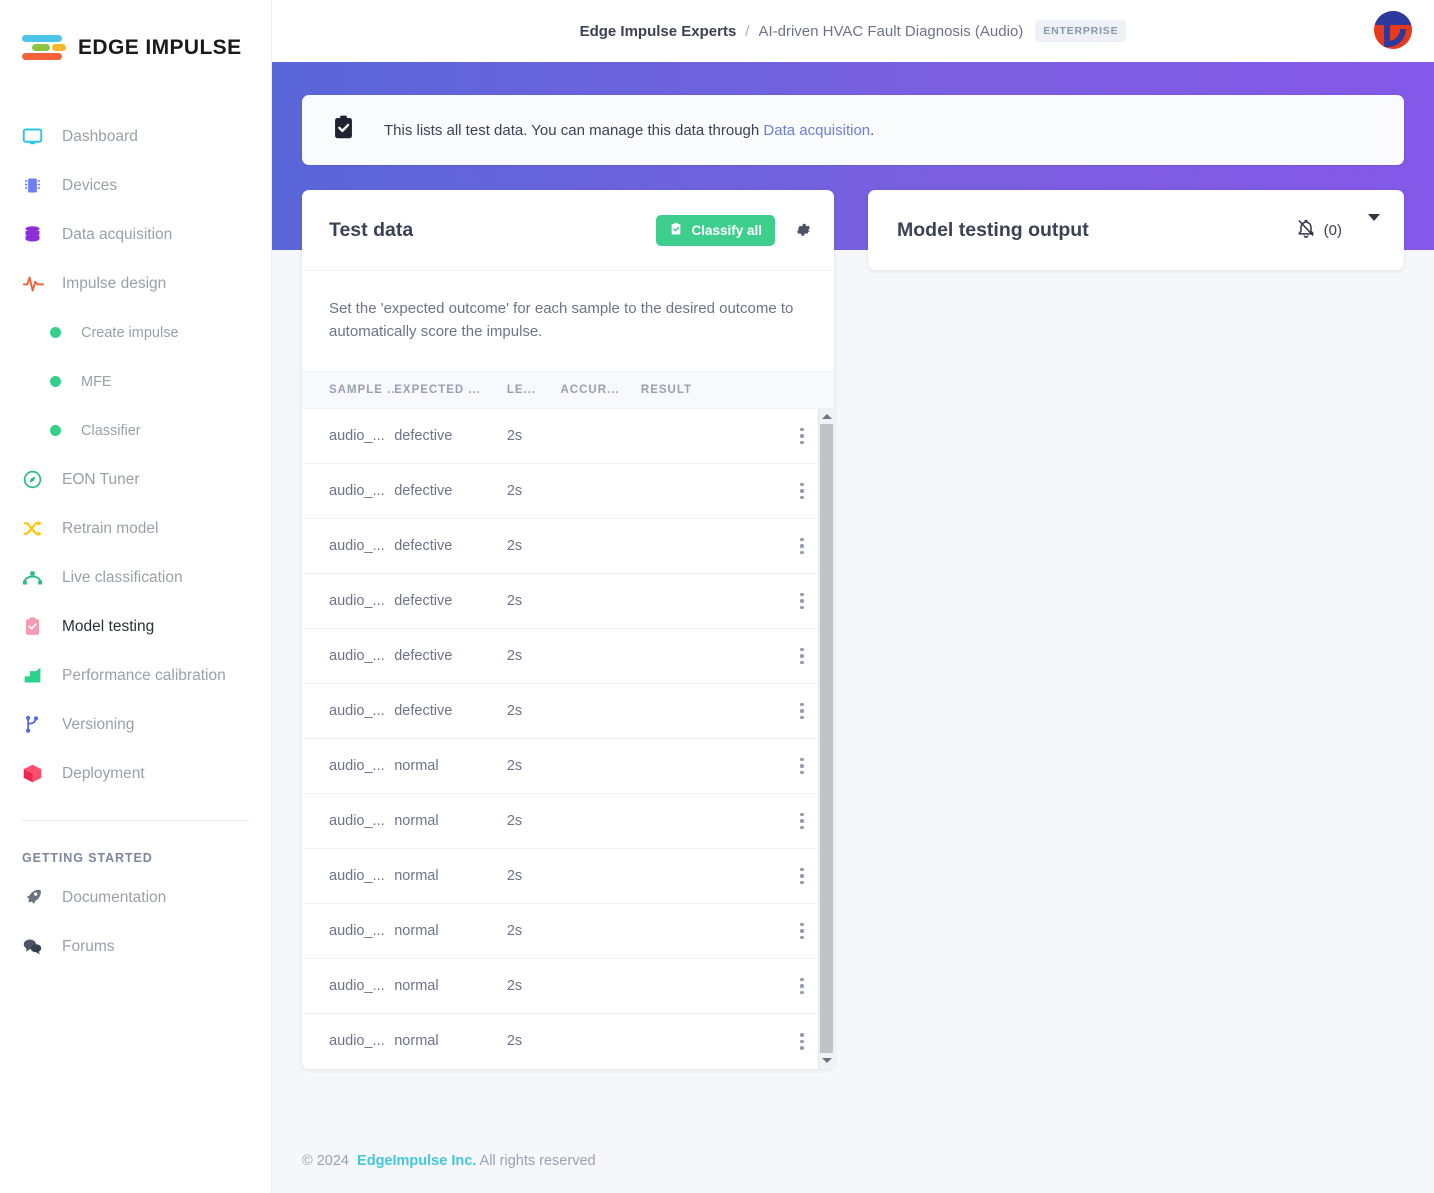 This screenshot has height=1193, width=1434. Describe the element at coordinates (135, 897) in the screenshot. I see `sidebar-item-documentation: Documentation` at that location.